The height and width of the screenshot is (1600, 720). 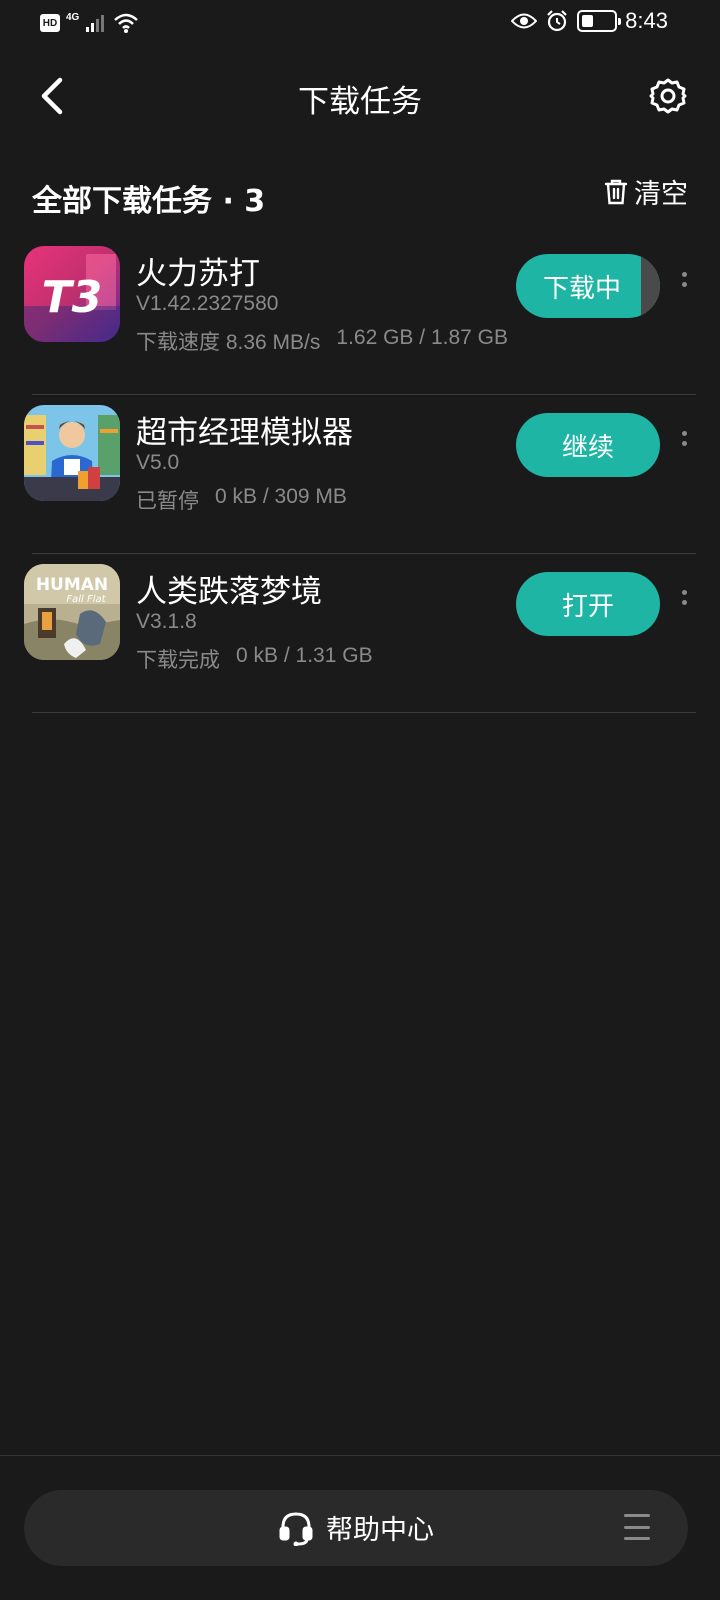 I want to click on download-size: 0 kB / 309 MB, so click(x=281, y=496).